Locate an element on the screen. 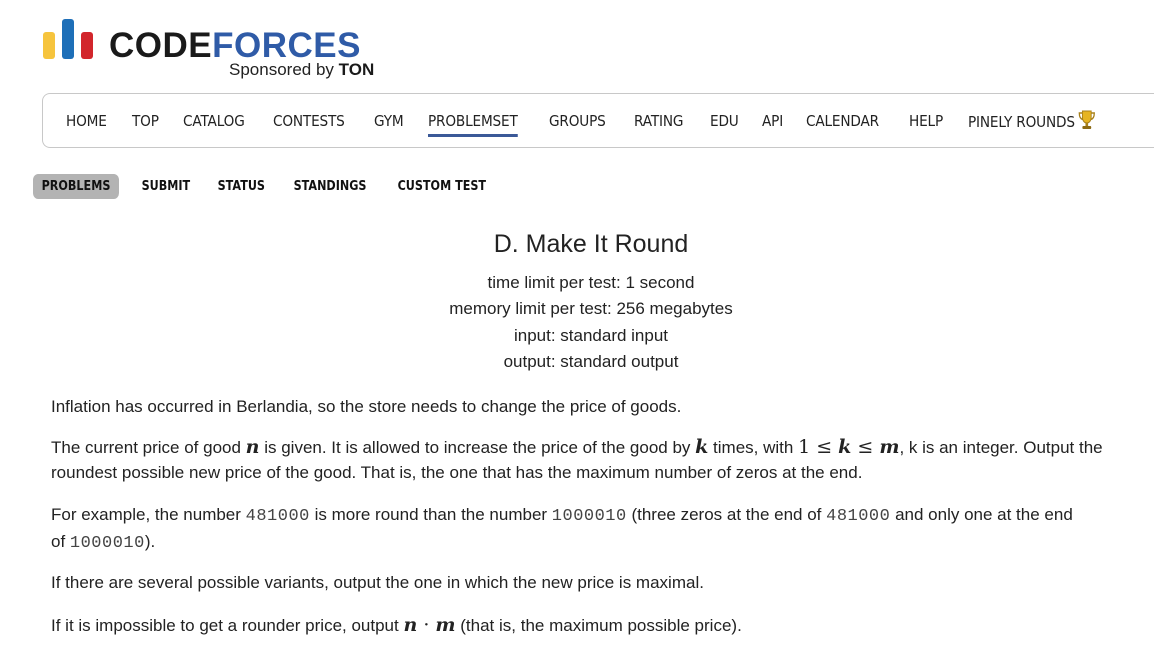  nav-api: API is located at coordinates (772, 121).